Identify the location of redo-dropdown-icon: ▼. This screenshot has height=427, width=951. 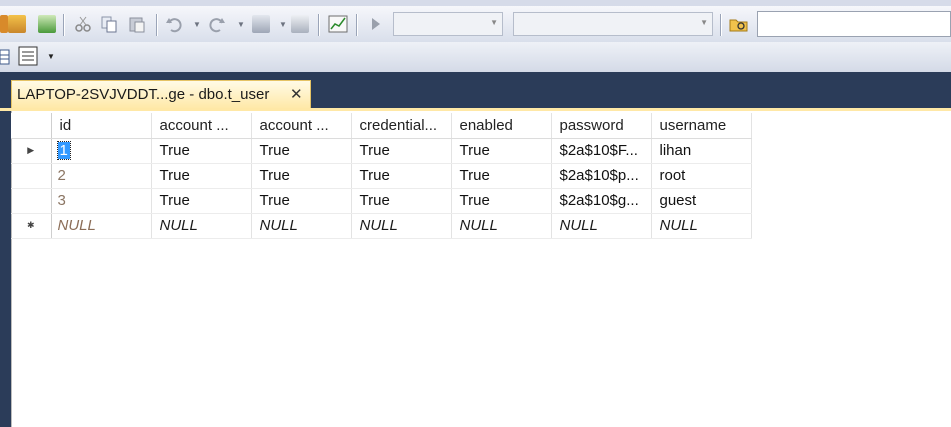
(241, 24).